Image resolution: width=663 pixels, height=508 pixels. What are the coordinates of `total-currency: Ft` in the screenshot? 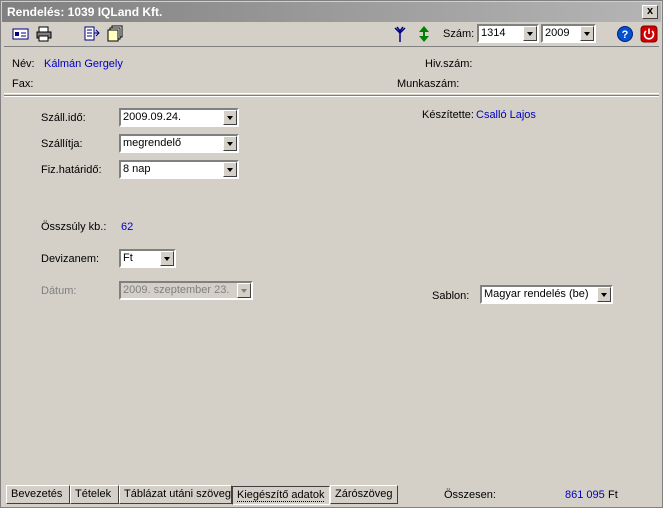 It's located at (613, 495).